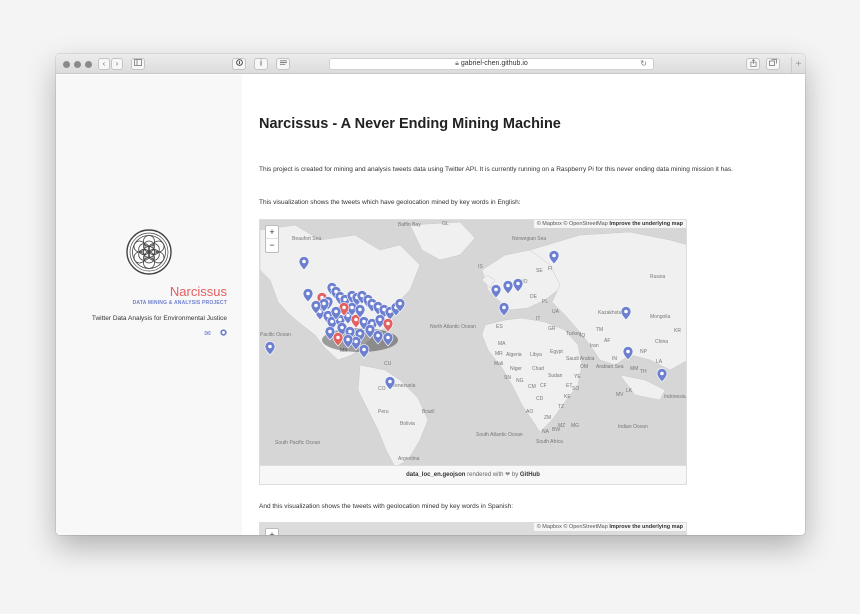  Describe the element at coordinates (543, 386) in the screenshot. I see `label-central-african: CF` at that location.